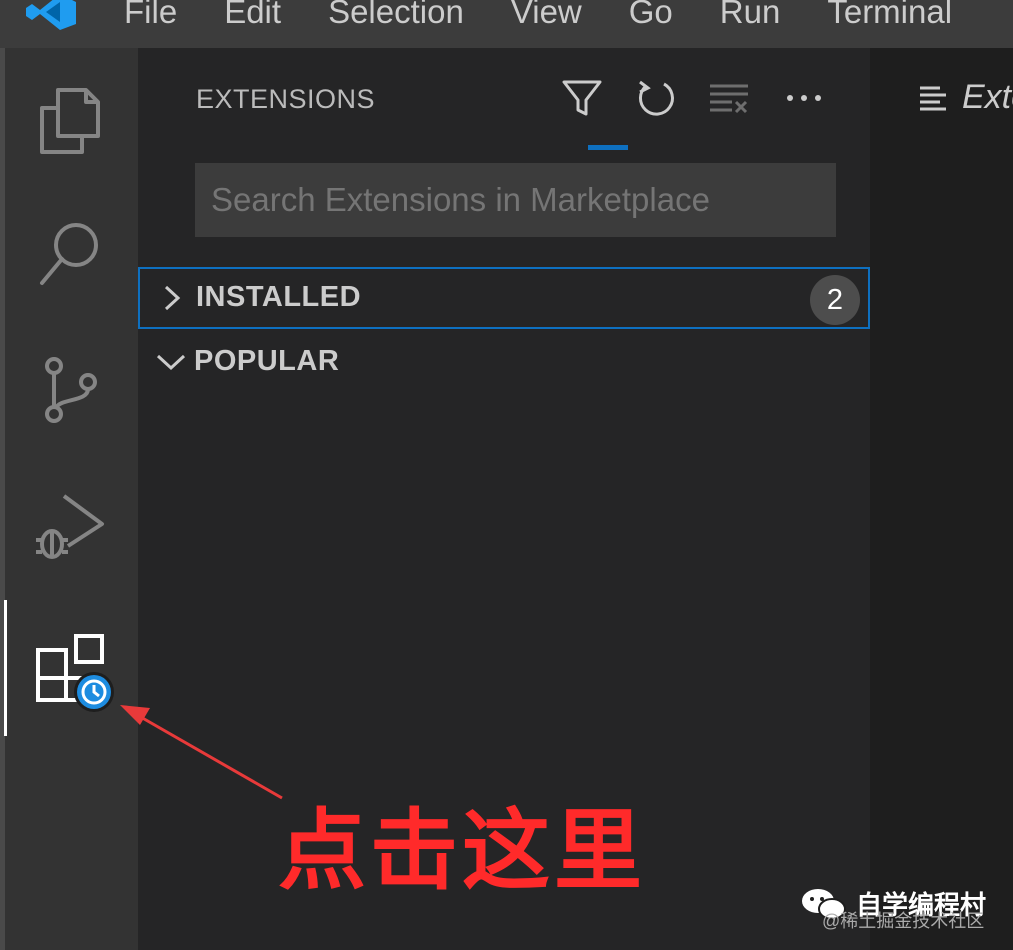 The height and width of the screenshot is (950, 1013). What do you see at coordinates (903, 921) in the screenshot?
I see `watermark-subtitle: @稀土掘金技术社区` at bounding box center [903, 921].